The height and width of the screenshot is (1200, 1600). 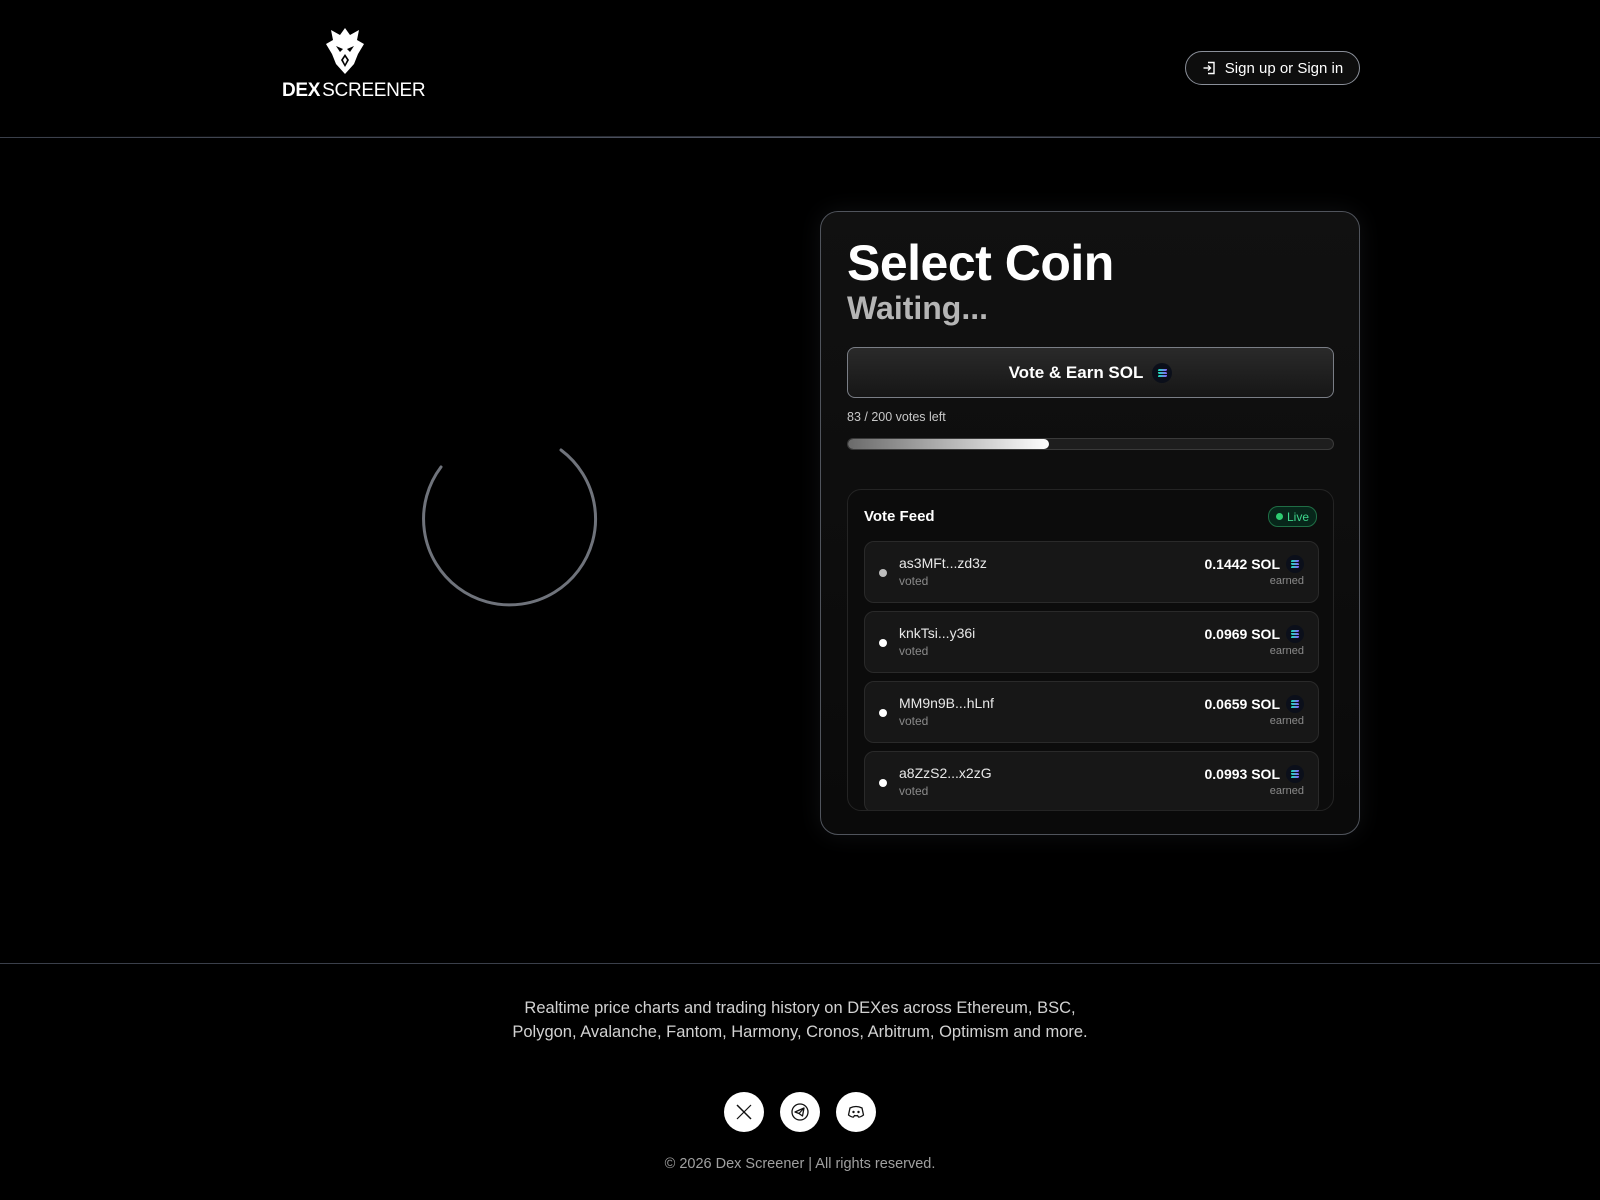 What do you see at coordinates (301, 90) in the screenshot?
I see `logo-wordmark-bold: DEX` at bounding box center [301, 90].